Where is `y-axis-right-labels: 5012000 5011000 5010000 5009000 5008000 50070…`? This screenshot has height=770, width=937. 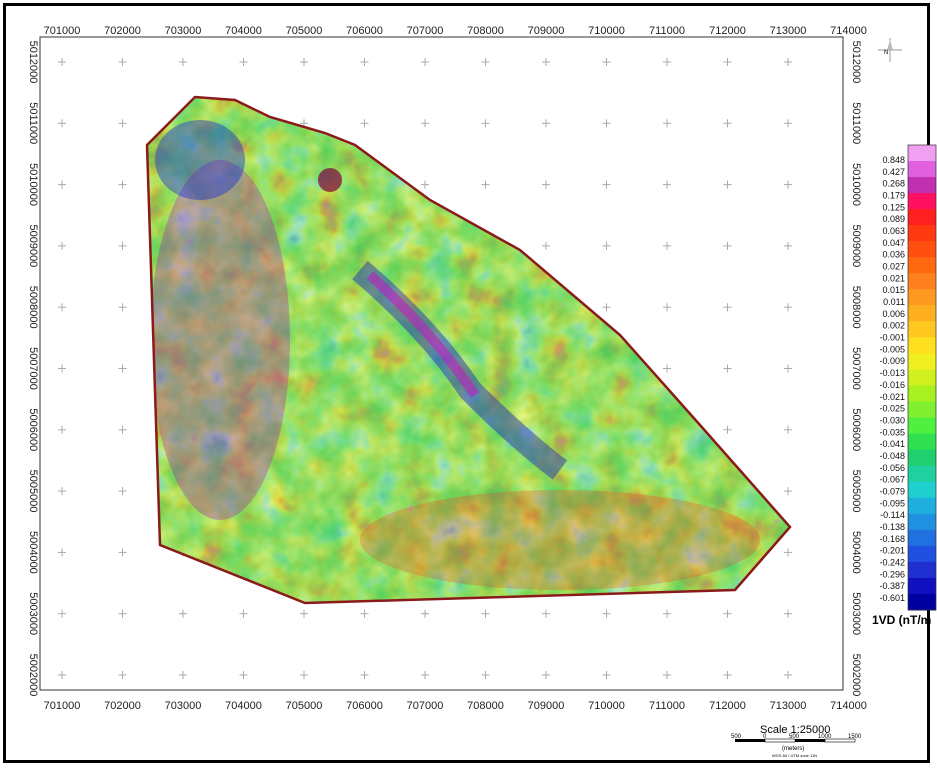
y-axis-right-labels: 5012000 5011000 5010000 5009000 5008000 50070… is located at coordinates (856, 369).